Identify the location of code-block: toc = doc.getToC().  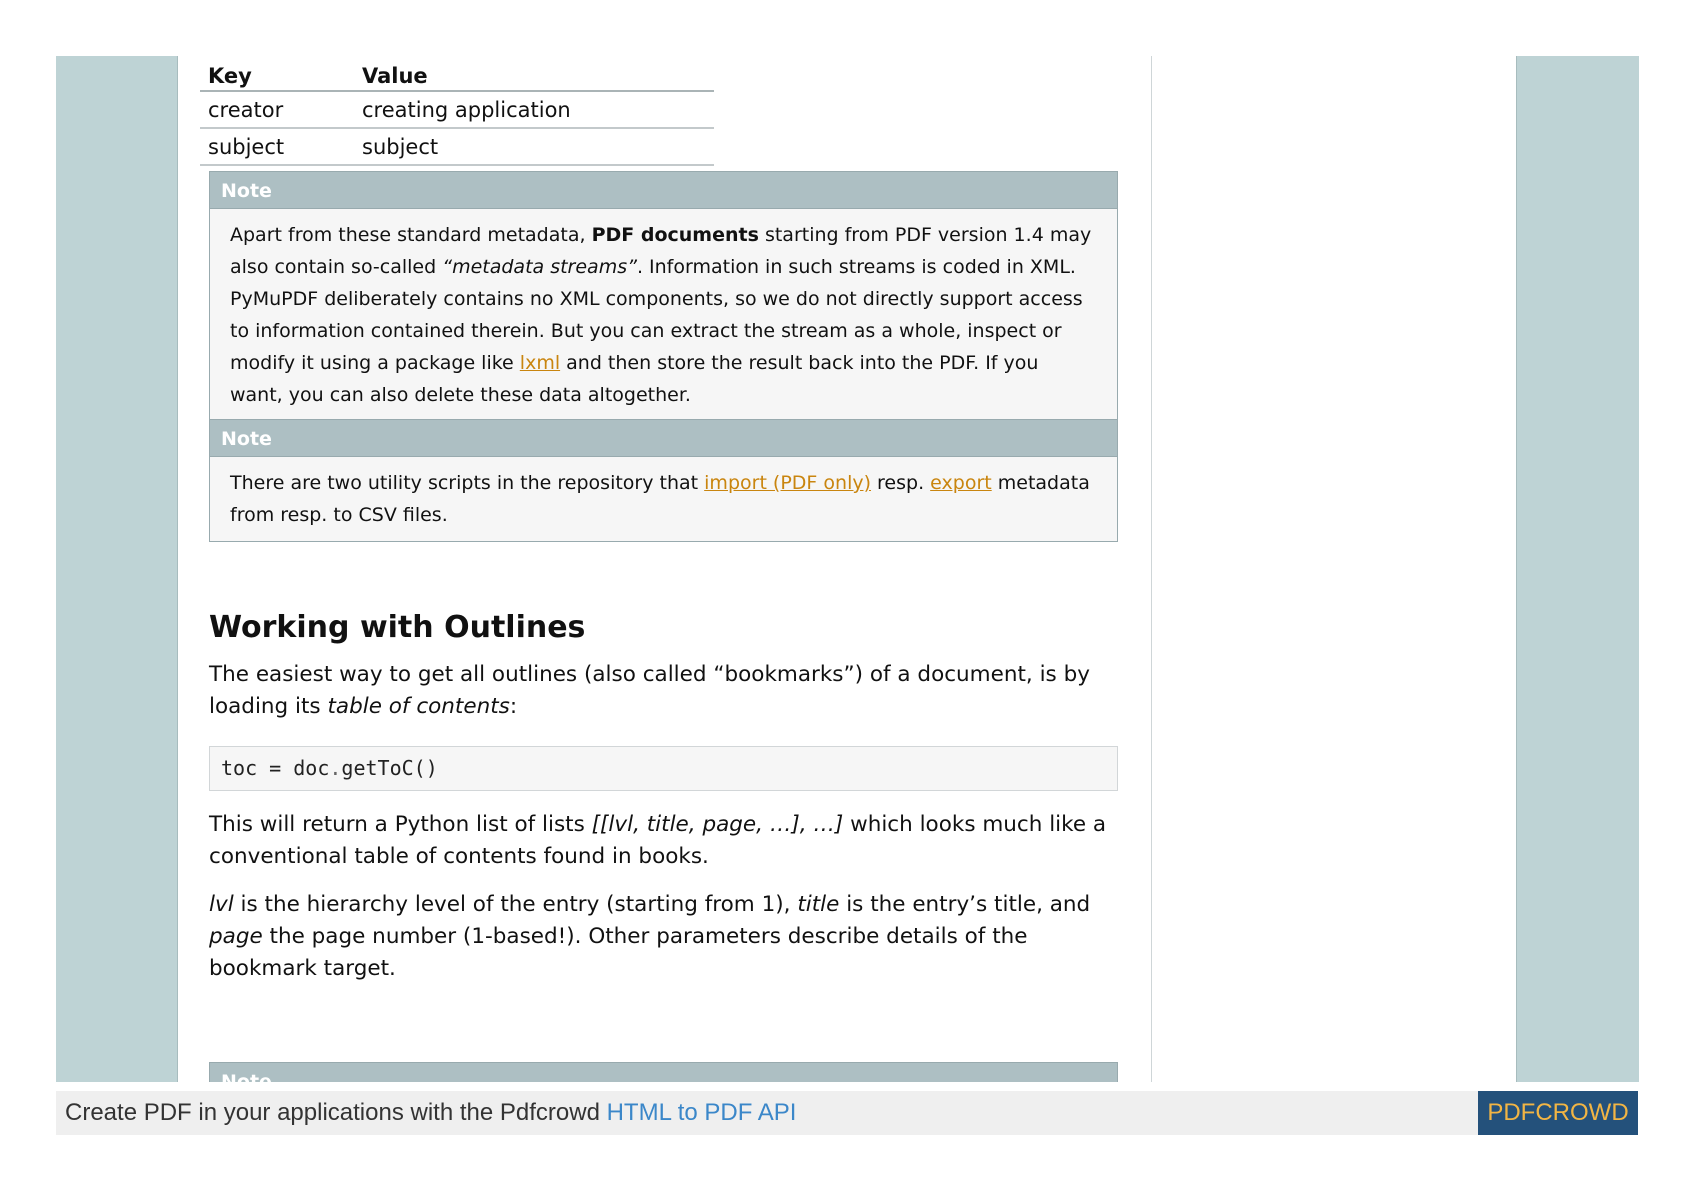
(663, 768).